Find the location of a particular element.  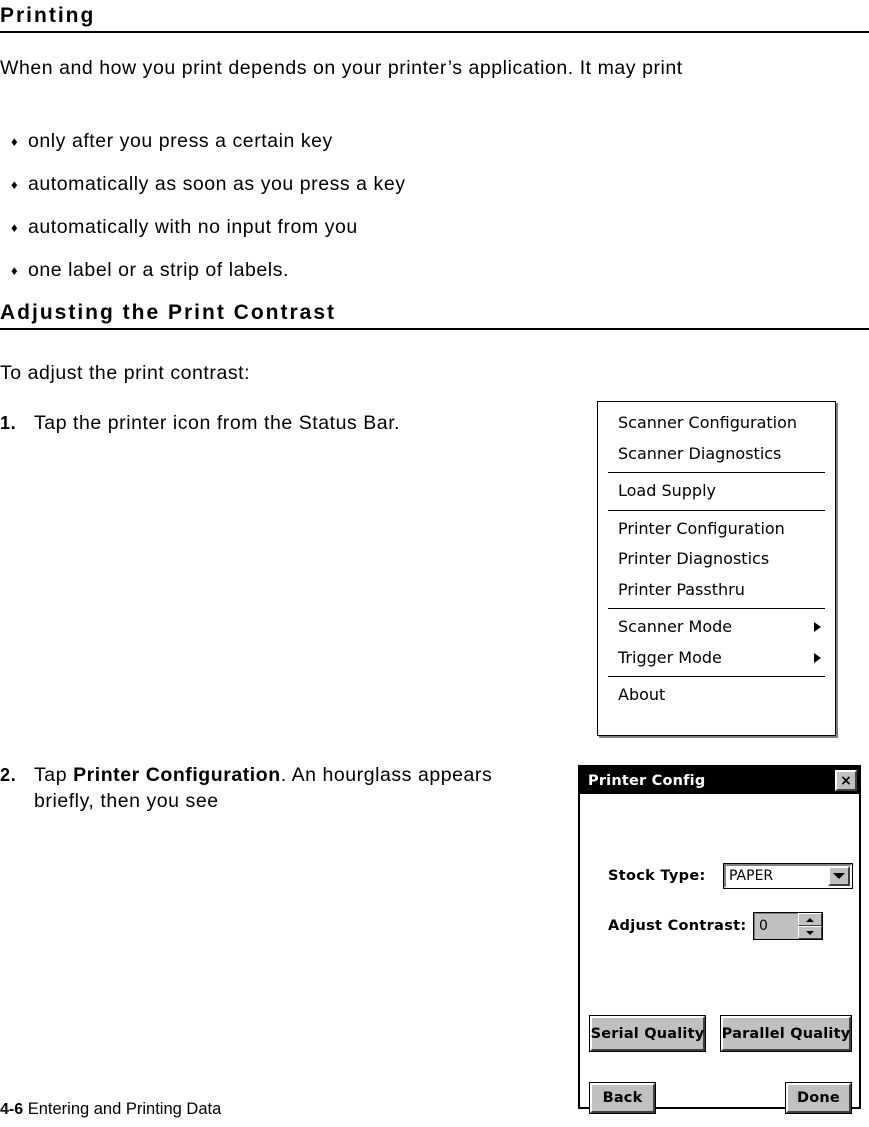

list-item: ♦ only after you press a certain key is located at coordinates (420, 141).